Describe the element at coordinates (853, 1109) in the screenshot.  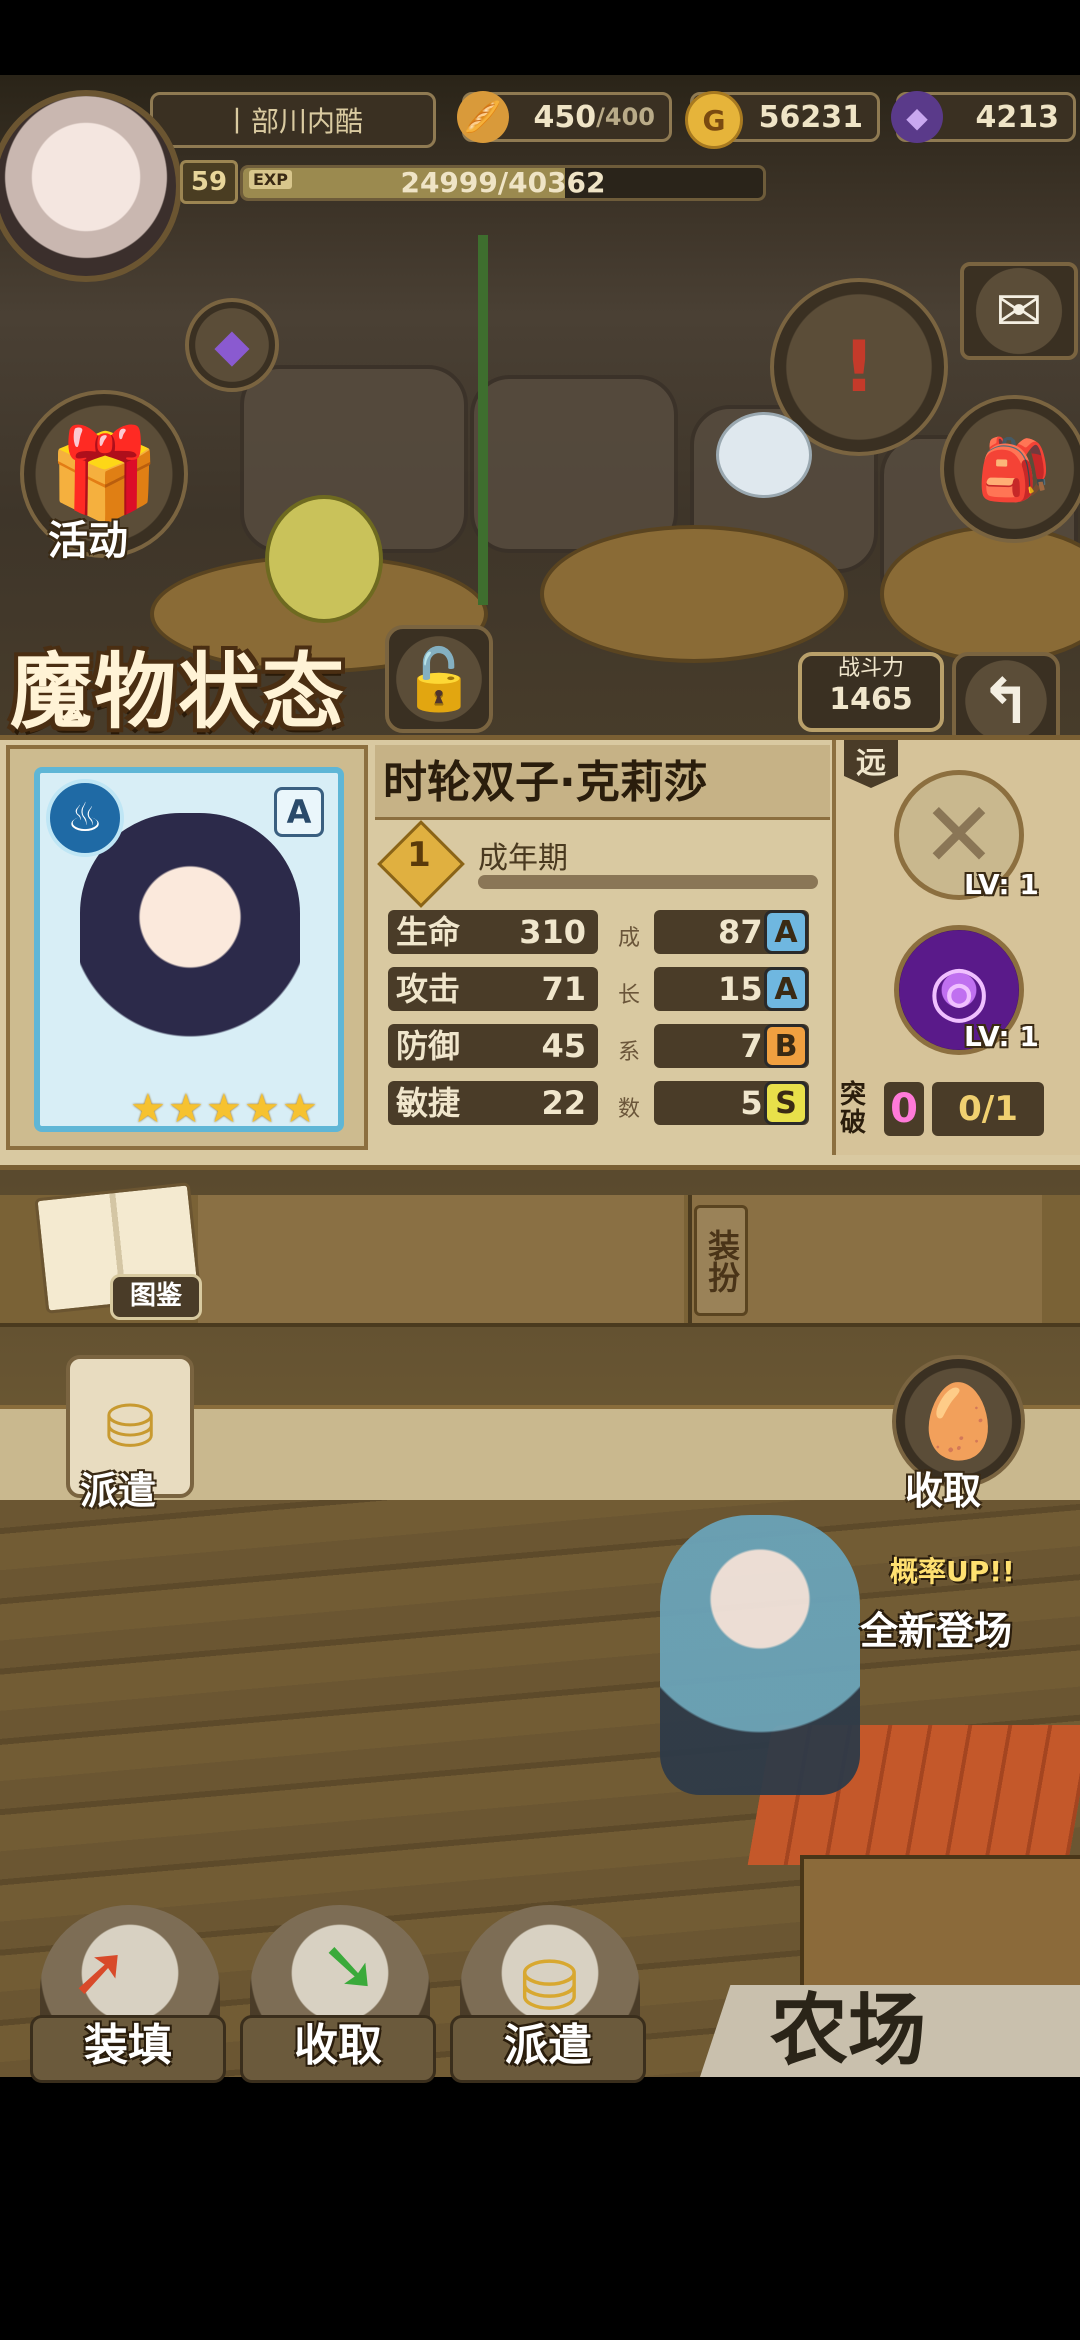
I see `break-label: 突破` at that location.